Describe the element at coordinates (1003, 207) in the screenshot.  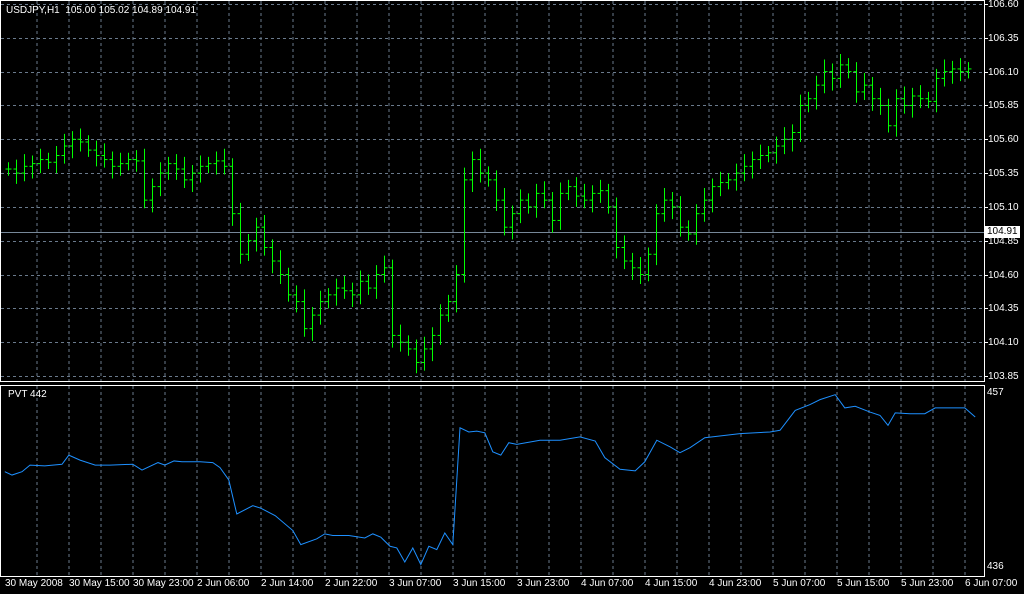
I see `price-axis-label: 105.10` at that location.